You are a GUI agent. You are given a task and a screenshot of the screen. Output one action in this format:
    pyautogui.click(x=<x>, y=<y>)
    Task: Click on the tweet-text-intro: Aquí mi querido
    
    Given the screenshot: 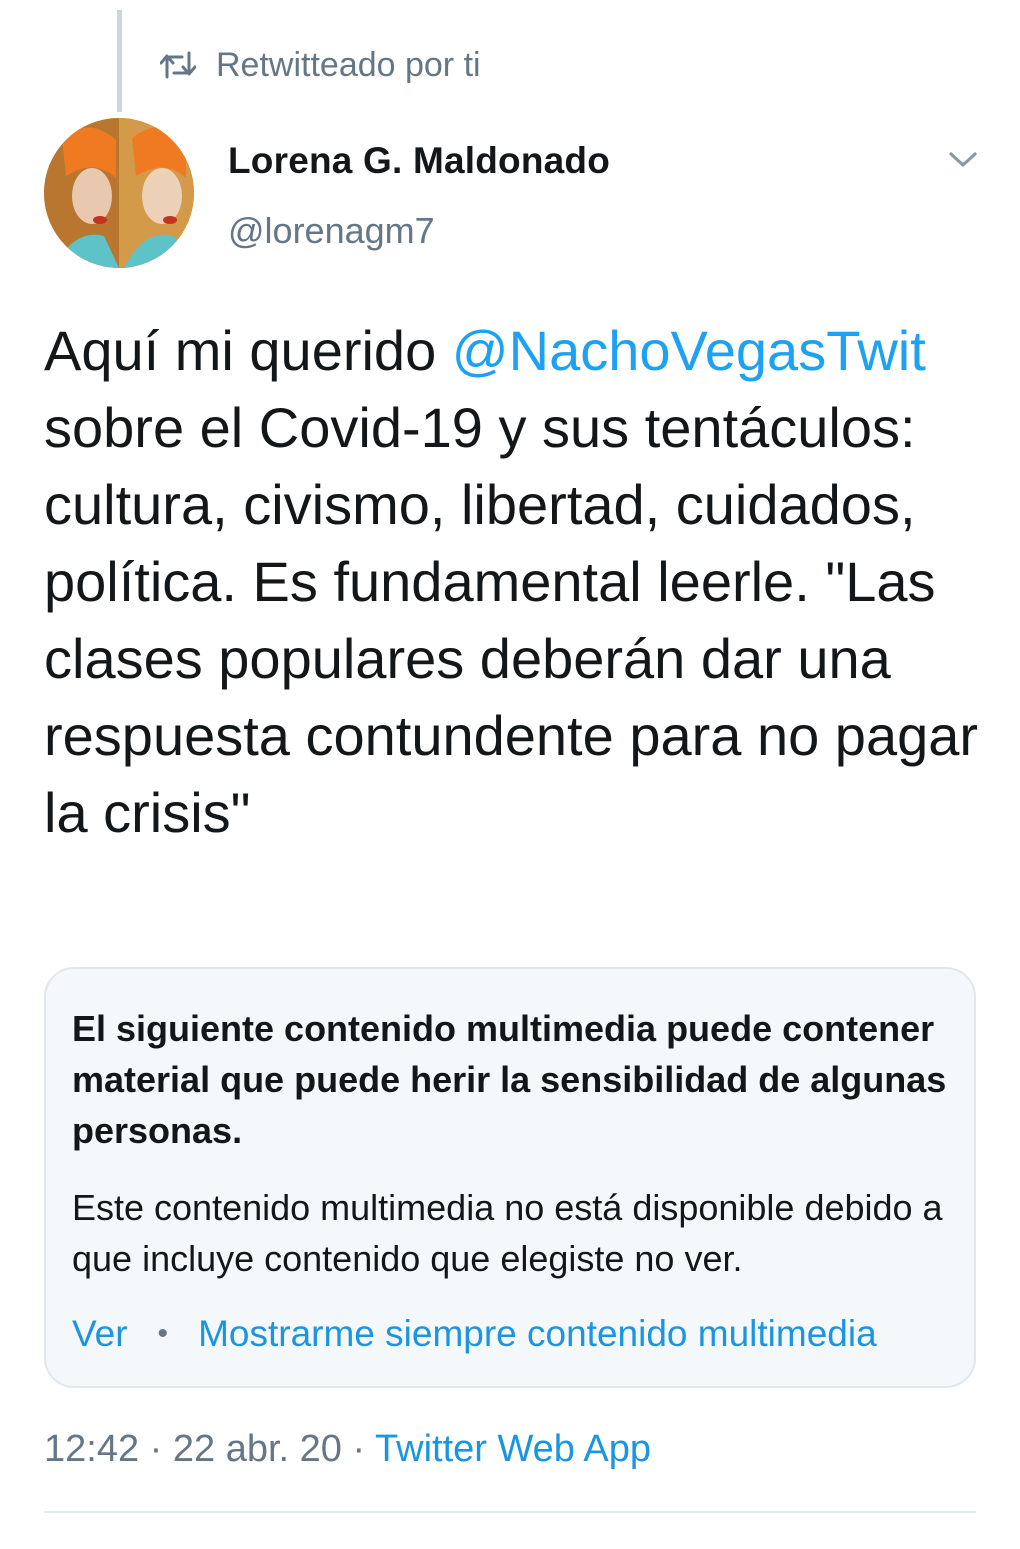 What is the action you would take?
    pyautogui.click(x=248, y=350)
    